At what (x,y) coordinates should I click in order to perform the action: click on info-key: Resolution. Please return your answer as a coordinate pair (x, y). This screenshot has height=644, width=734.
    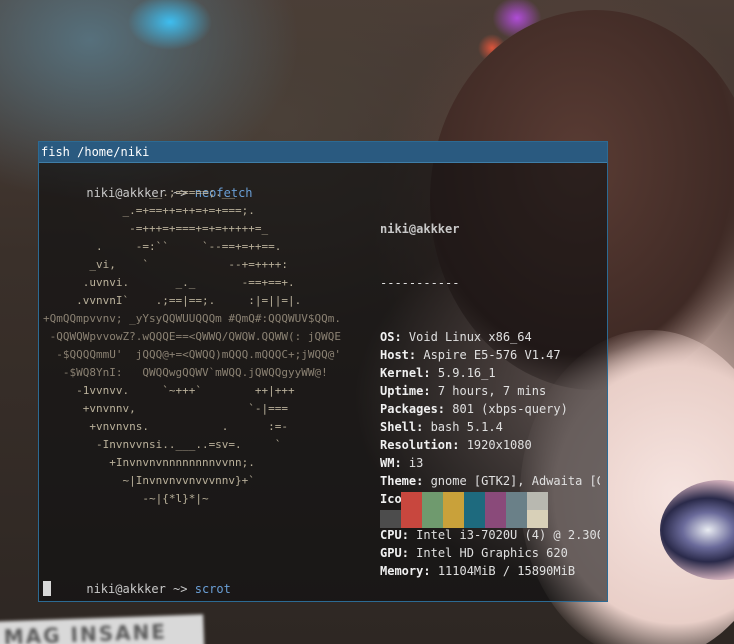
    Looking at the image, I should click on (416, 445).